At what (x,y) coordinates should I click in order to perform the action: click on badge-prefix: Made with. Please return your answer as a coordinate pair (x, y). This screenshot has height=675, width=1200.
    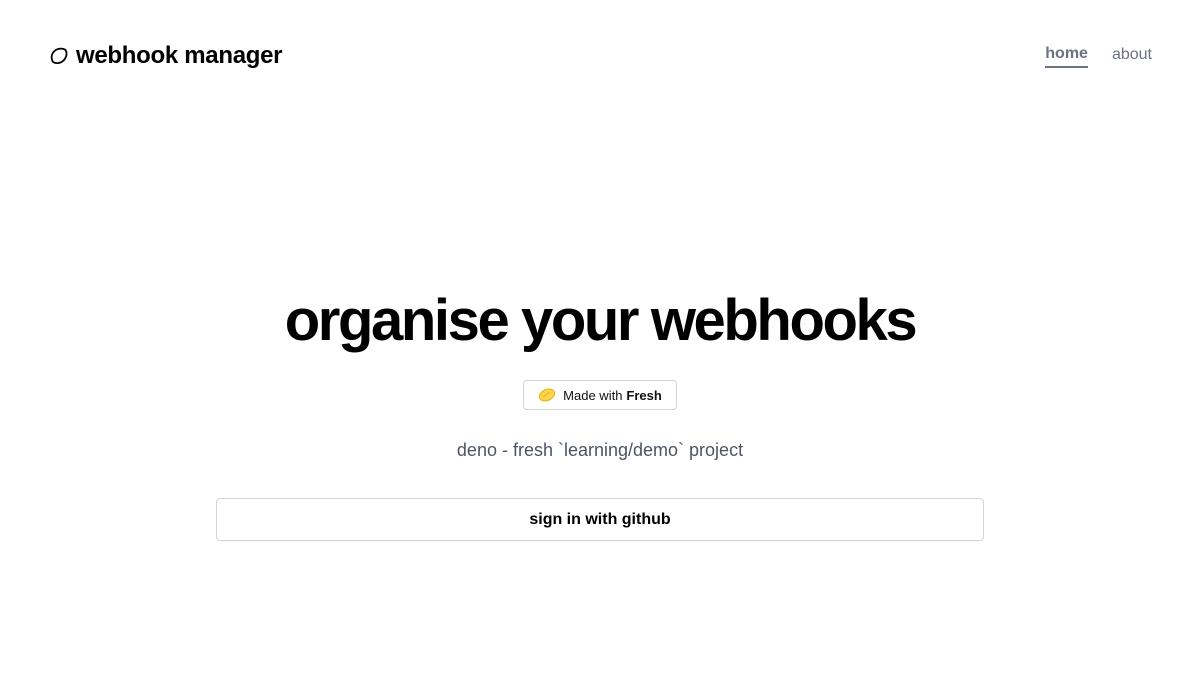
    Looking at the image, I should click on (593, 395).